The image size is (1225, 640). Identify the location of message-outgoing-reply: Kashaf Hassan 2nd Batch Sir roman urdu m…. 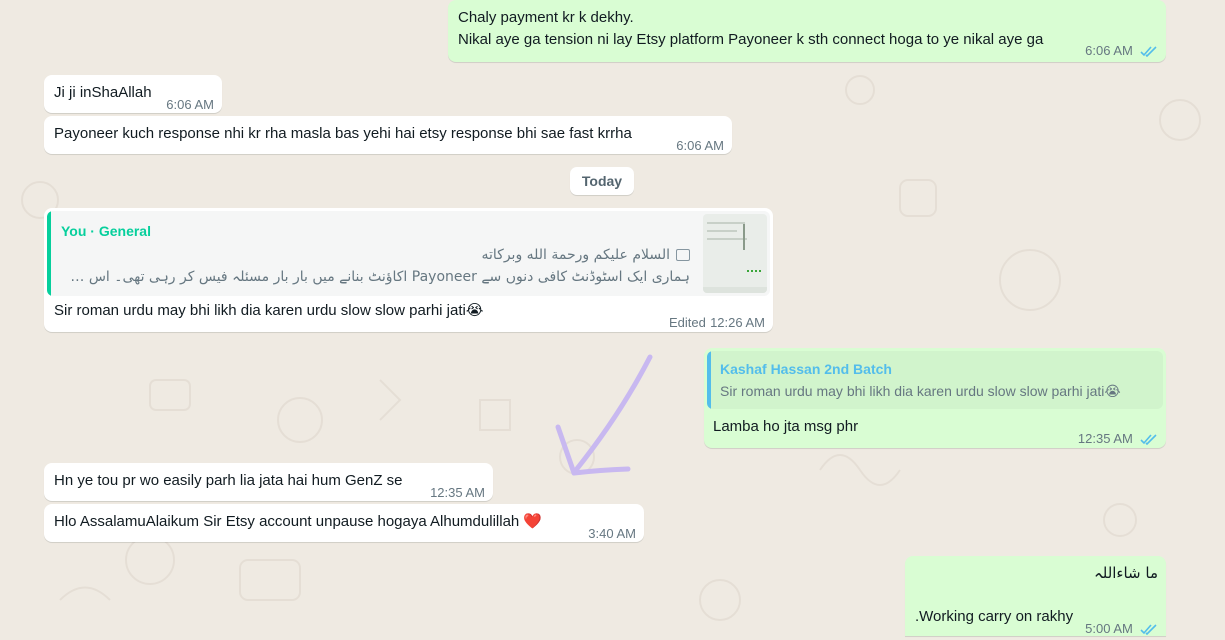
(935, 398).